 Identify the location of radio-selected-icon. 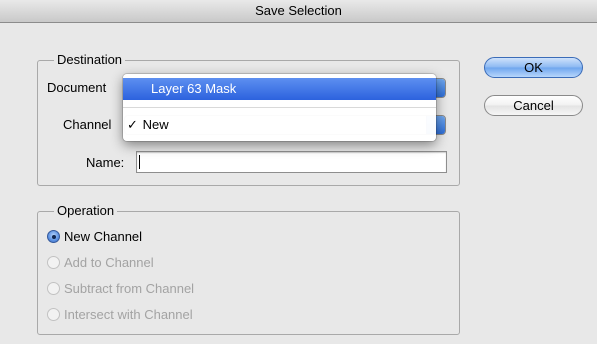
(53, 236).